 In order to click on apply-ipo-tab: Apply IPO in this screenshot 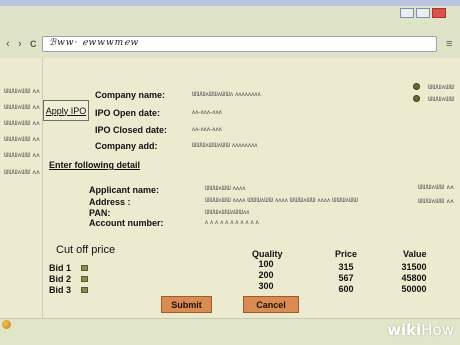, I will do `click(66, 110)`.